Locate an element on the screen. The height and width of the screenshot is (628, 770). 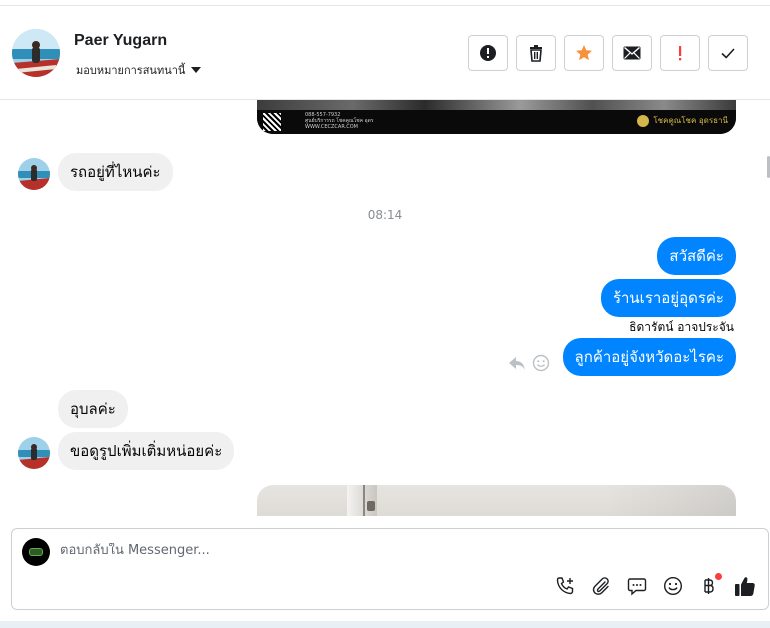
message-bubble-incoming: อุบลค่ะ is located at coordinates (93, 409).